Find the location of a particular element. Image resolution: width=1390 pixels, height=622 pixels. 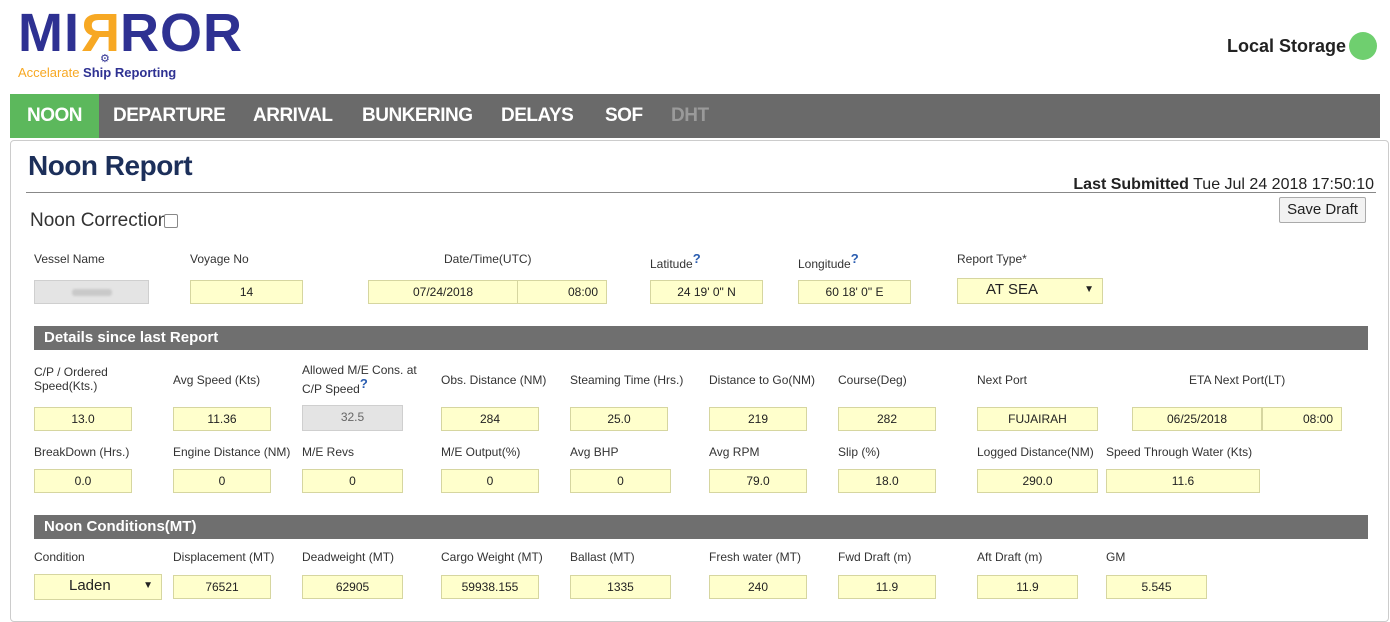

section-details: Details since last Report is located at coordinates (701, 338).